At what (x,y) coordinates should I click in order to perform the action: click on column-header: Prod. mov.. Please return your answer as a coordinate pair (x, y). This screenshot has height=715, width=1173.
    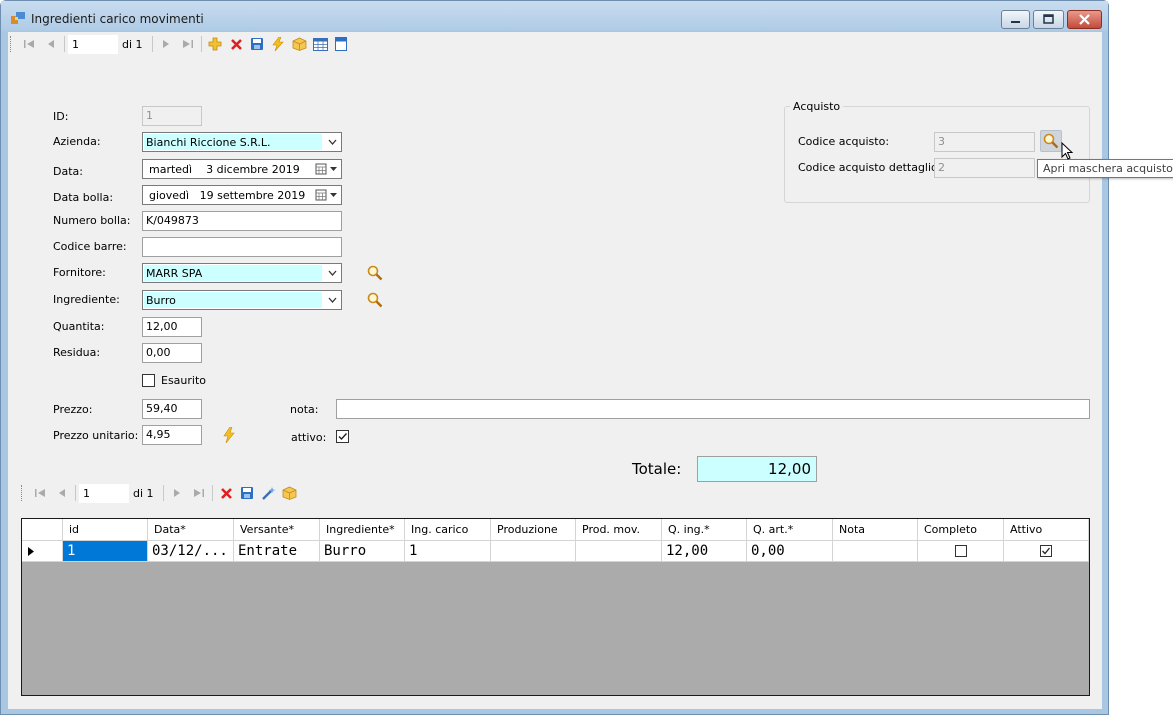
    Looking at the image, I should click on (619, 529).